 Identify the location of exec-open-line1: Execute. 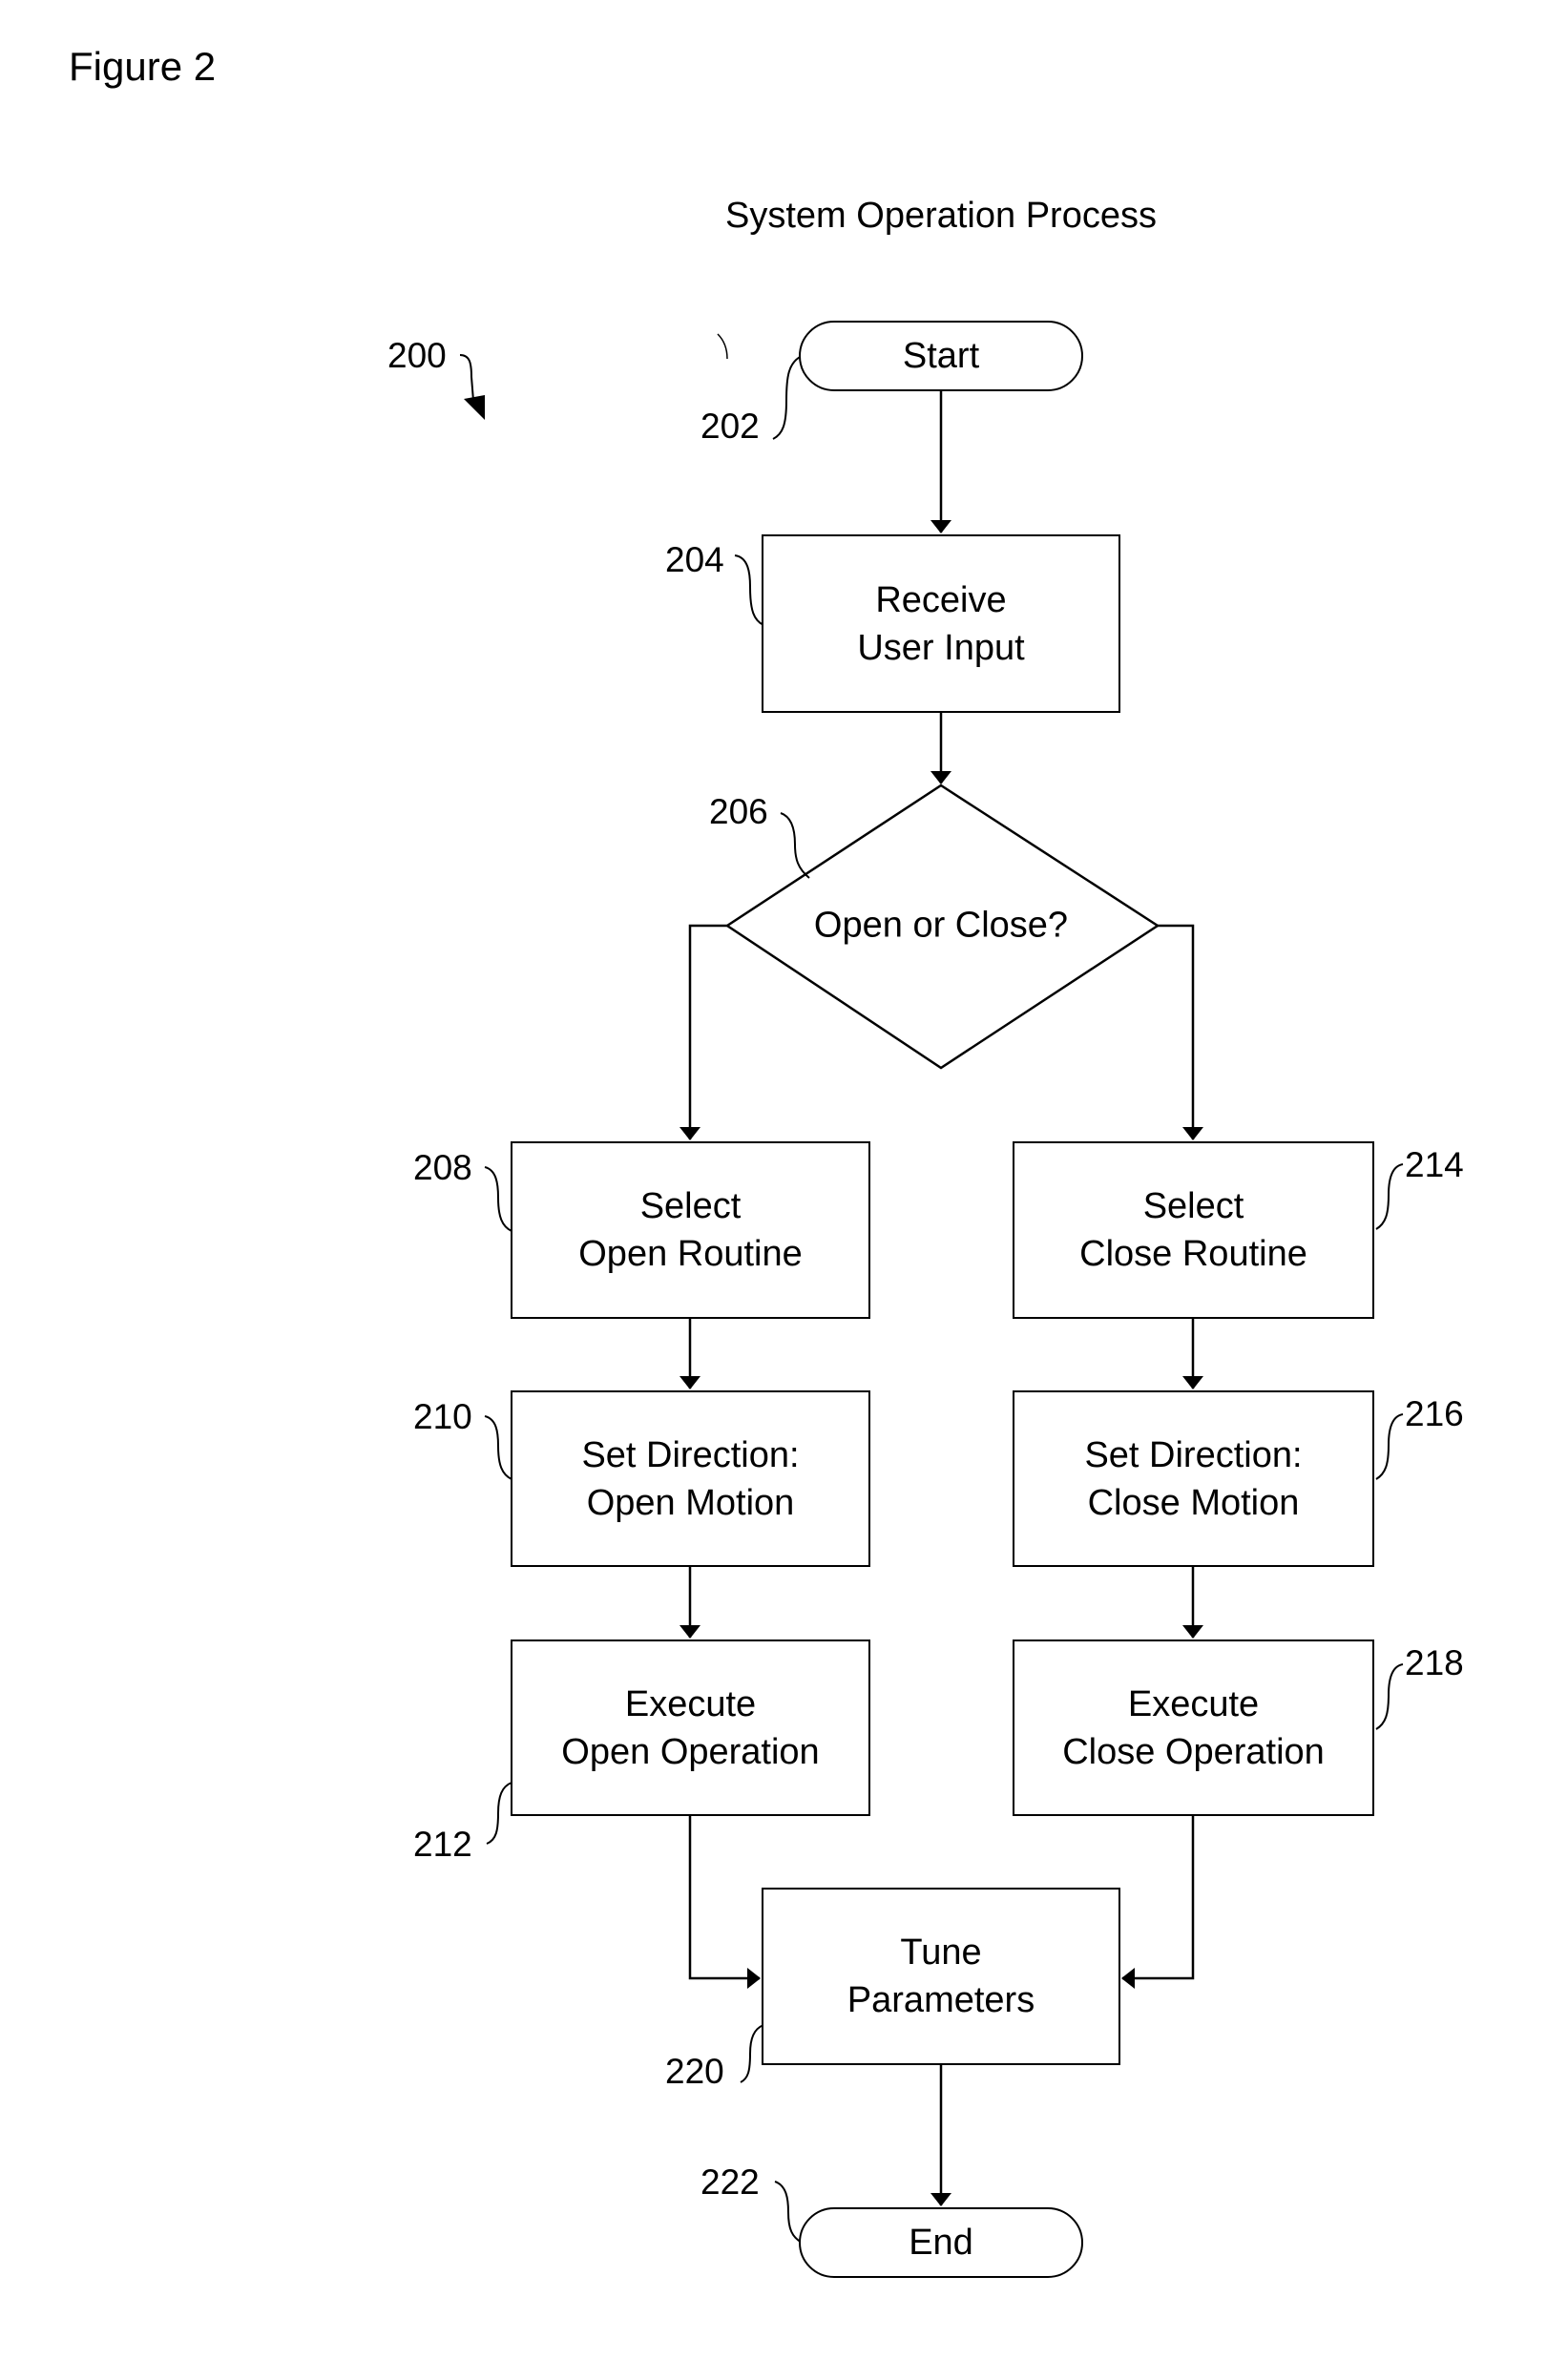
(690, 1703).